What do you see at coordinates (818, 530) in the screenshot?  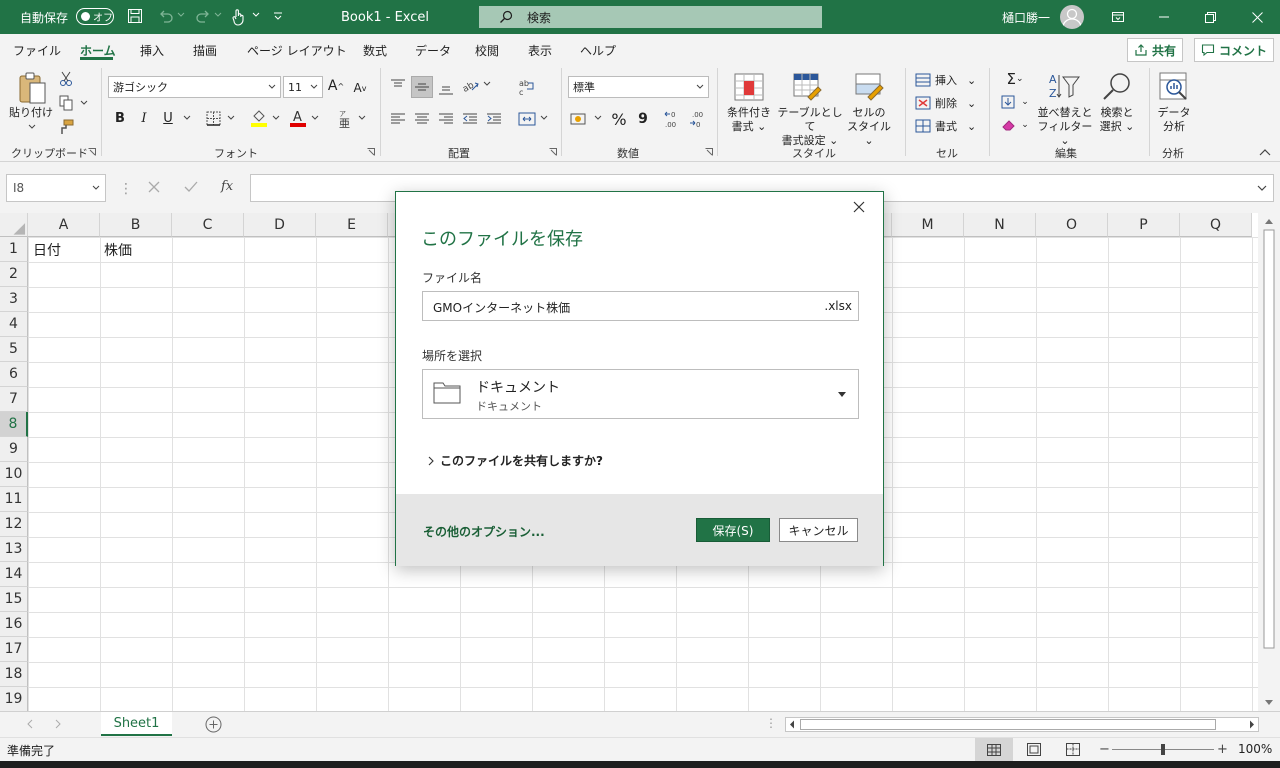 I see `cancel-button: キャンセル` at bounding box center [818, 530].